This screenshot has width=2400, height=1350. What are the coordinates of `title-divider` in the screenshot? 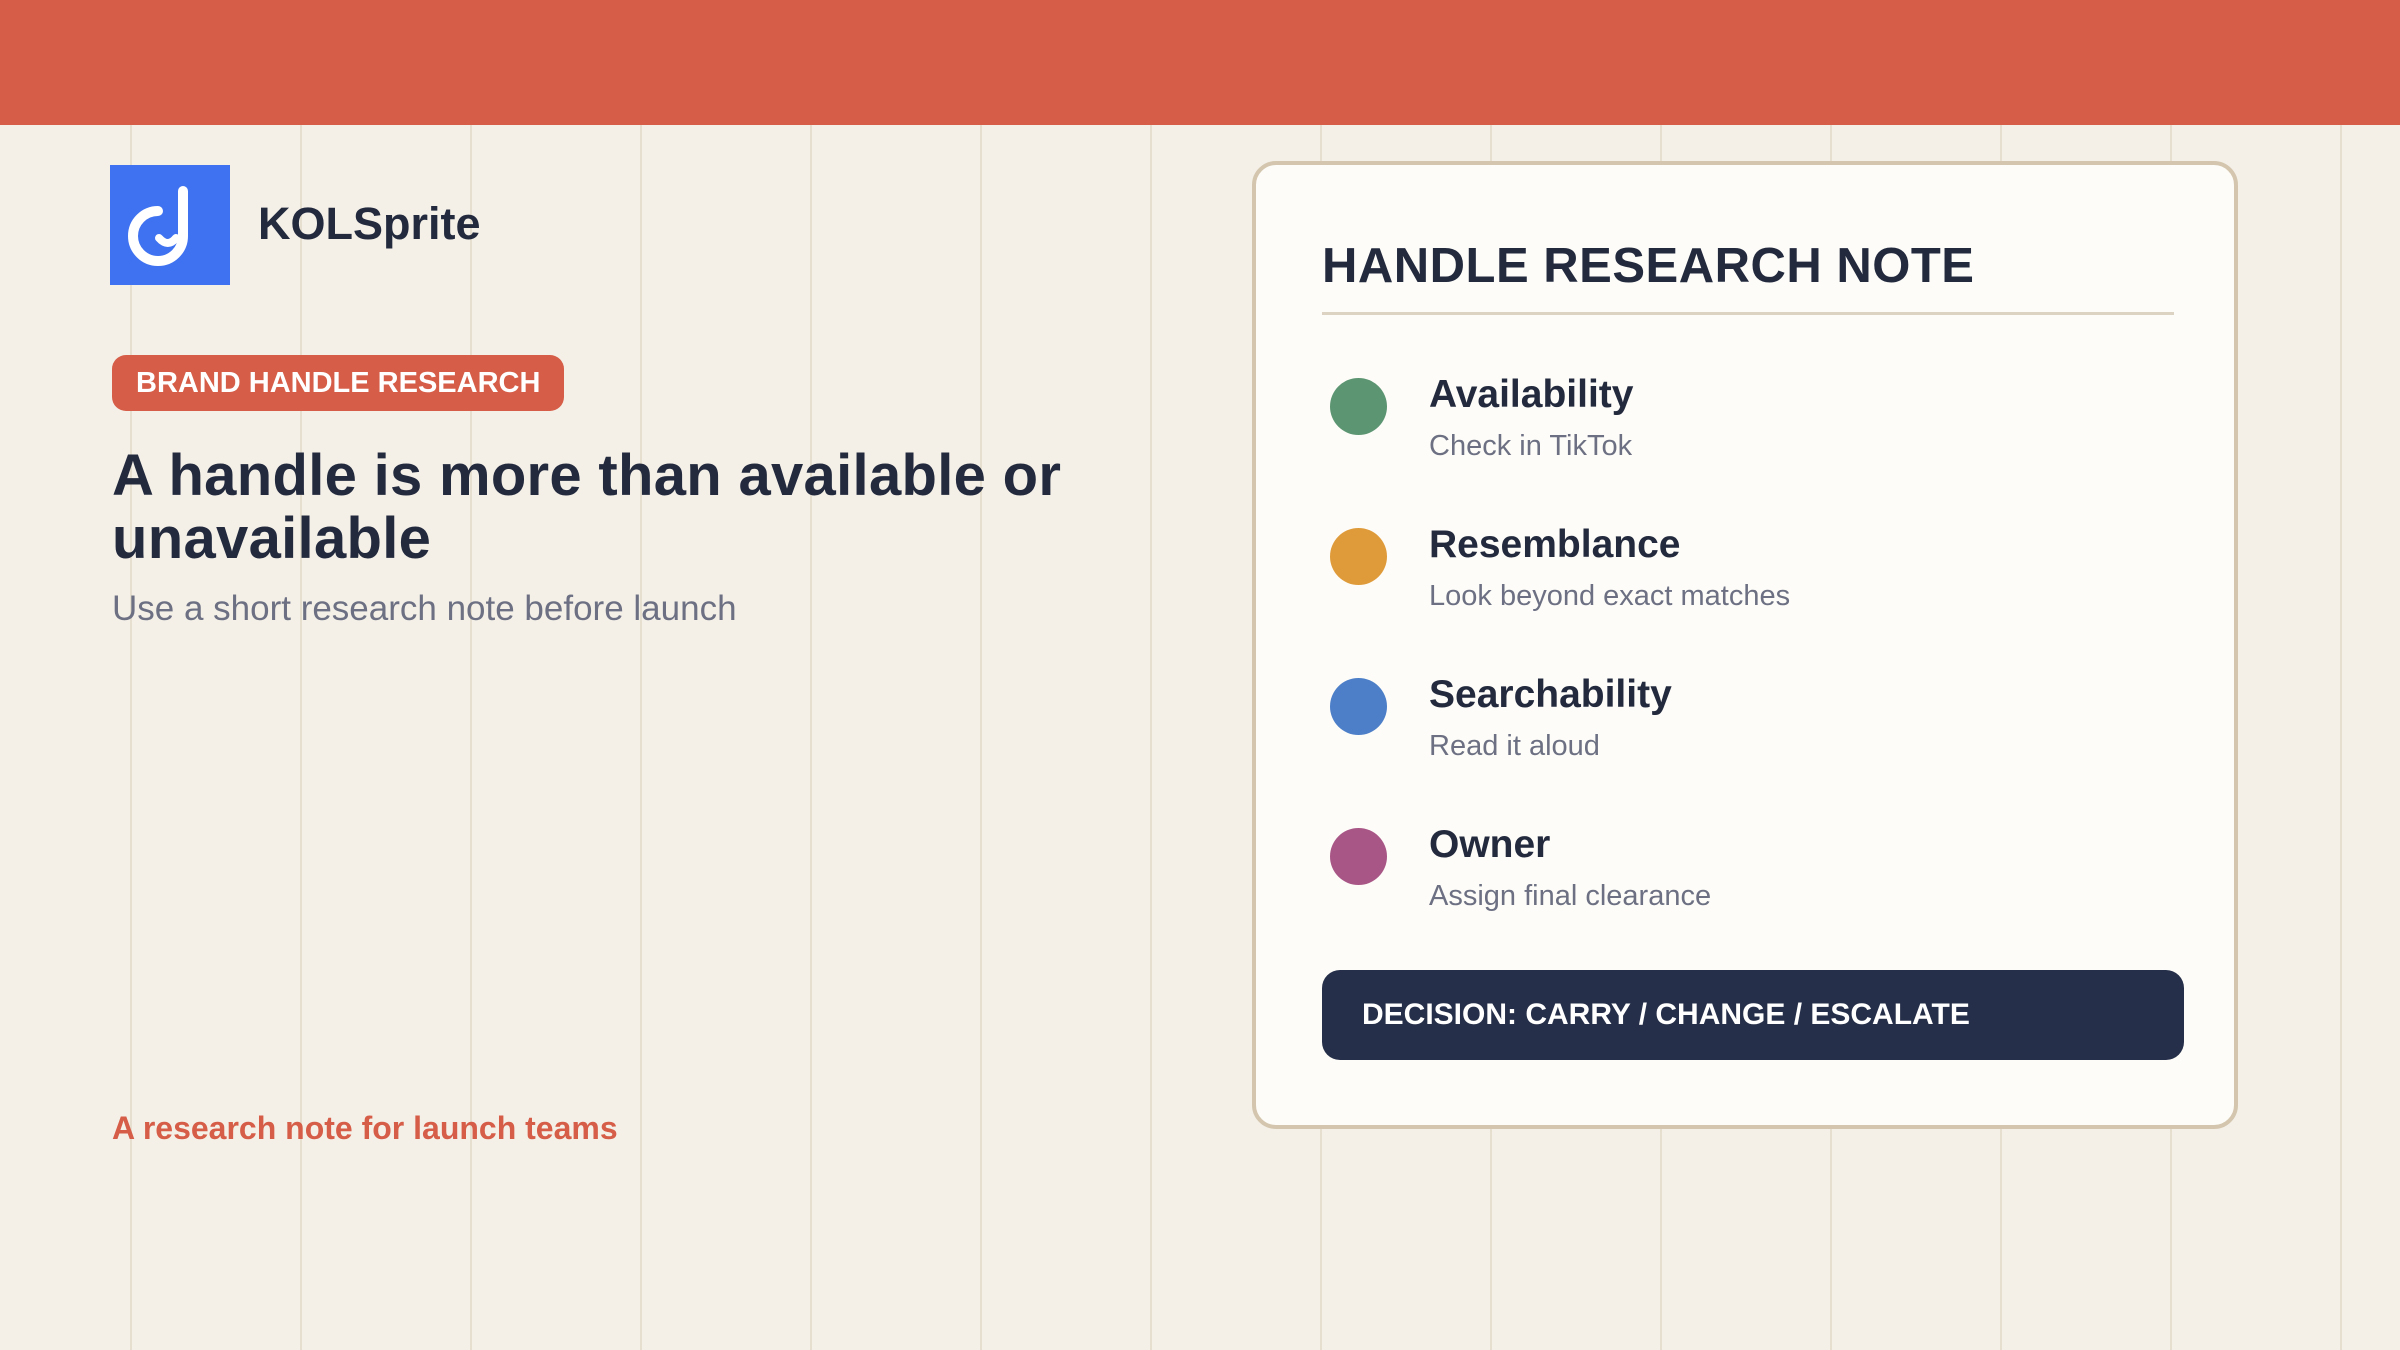 It's located at (1748, 313).